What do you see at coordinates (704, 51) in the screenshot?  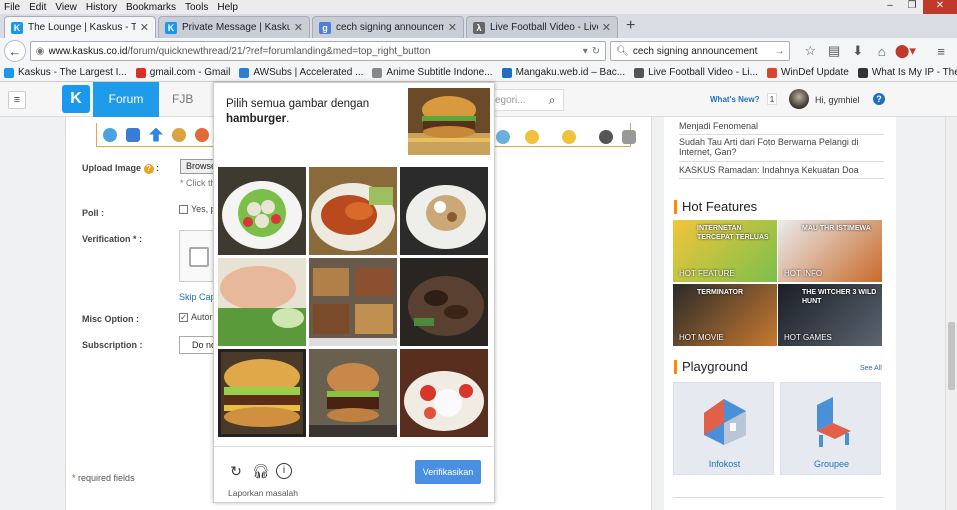 I see `search-input: cech signing announcement` at bounding box center [704, 51].